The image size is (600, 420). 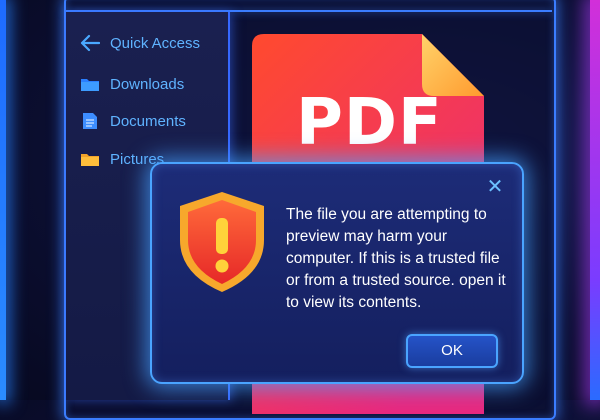 I want to click on sidebar-item-pictures: Pictures, so click(x=122, y=159).